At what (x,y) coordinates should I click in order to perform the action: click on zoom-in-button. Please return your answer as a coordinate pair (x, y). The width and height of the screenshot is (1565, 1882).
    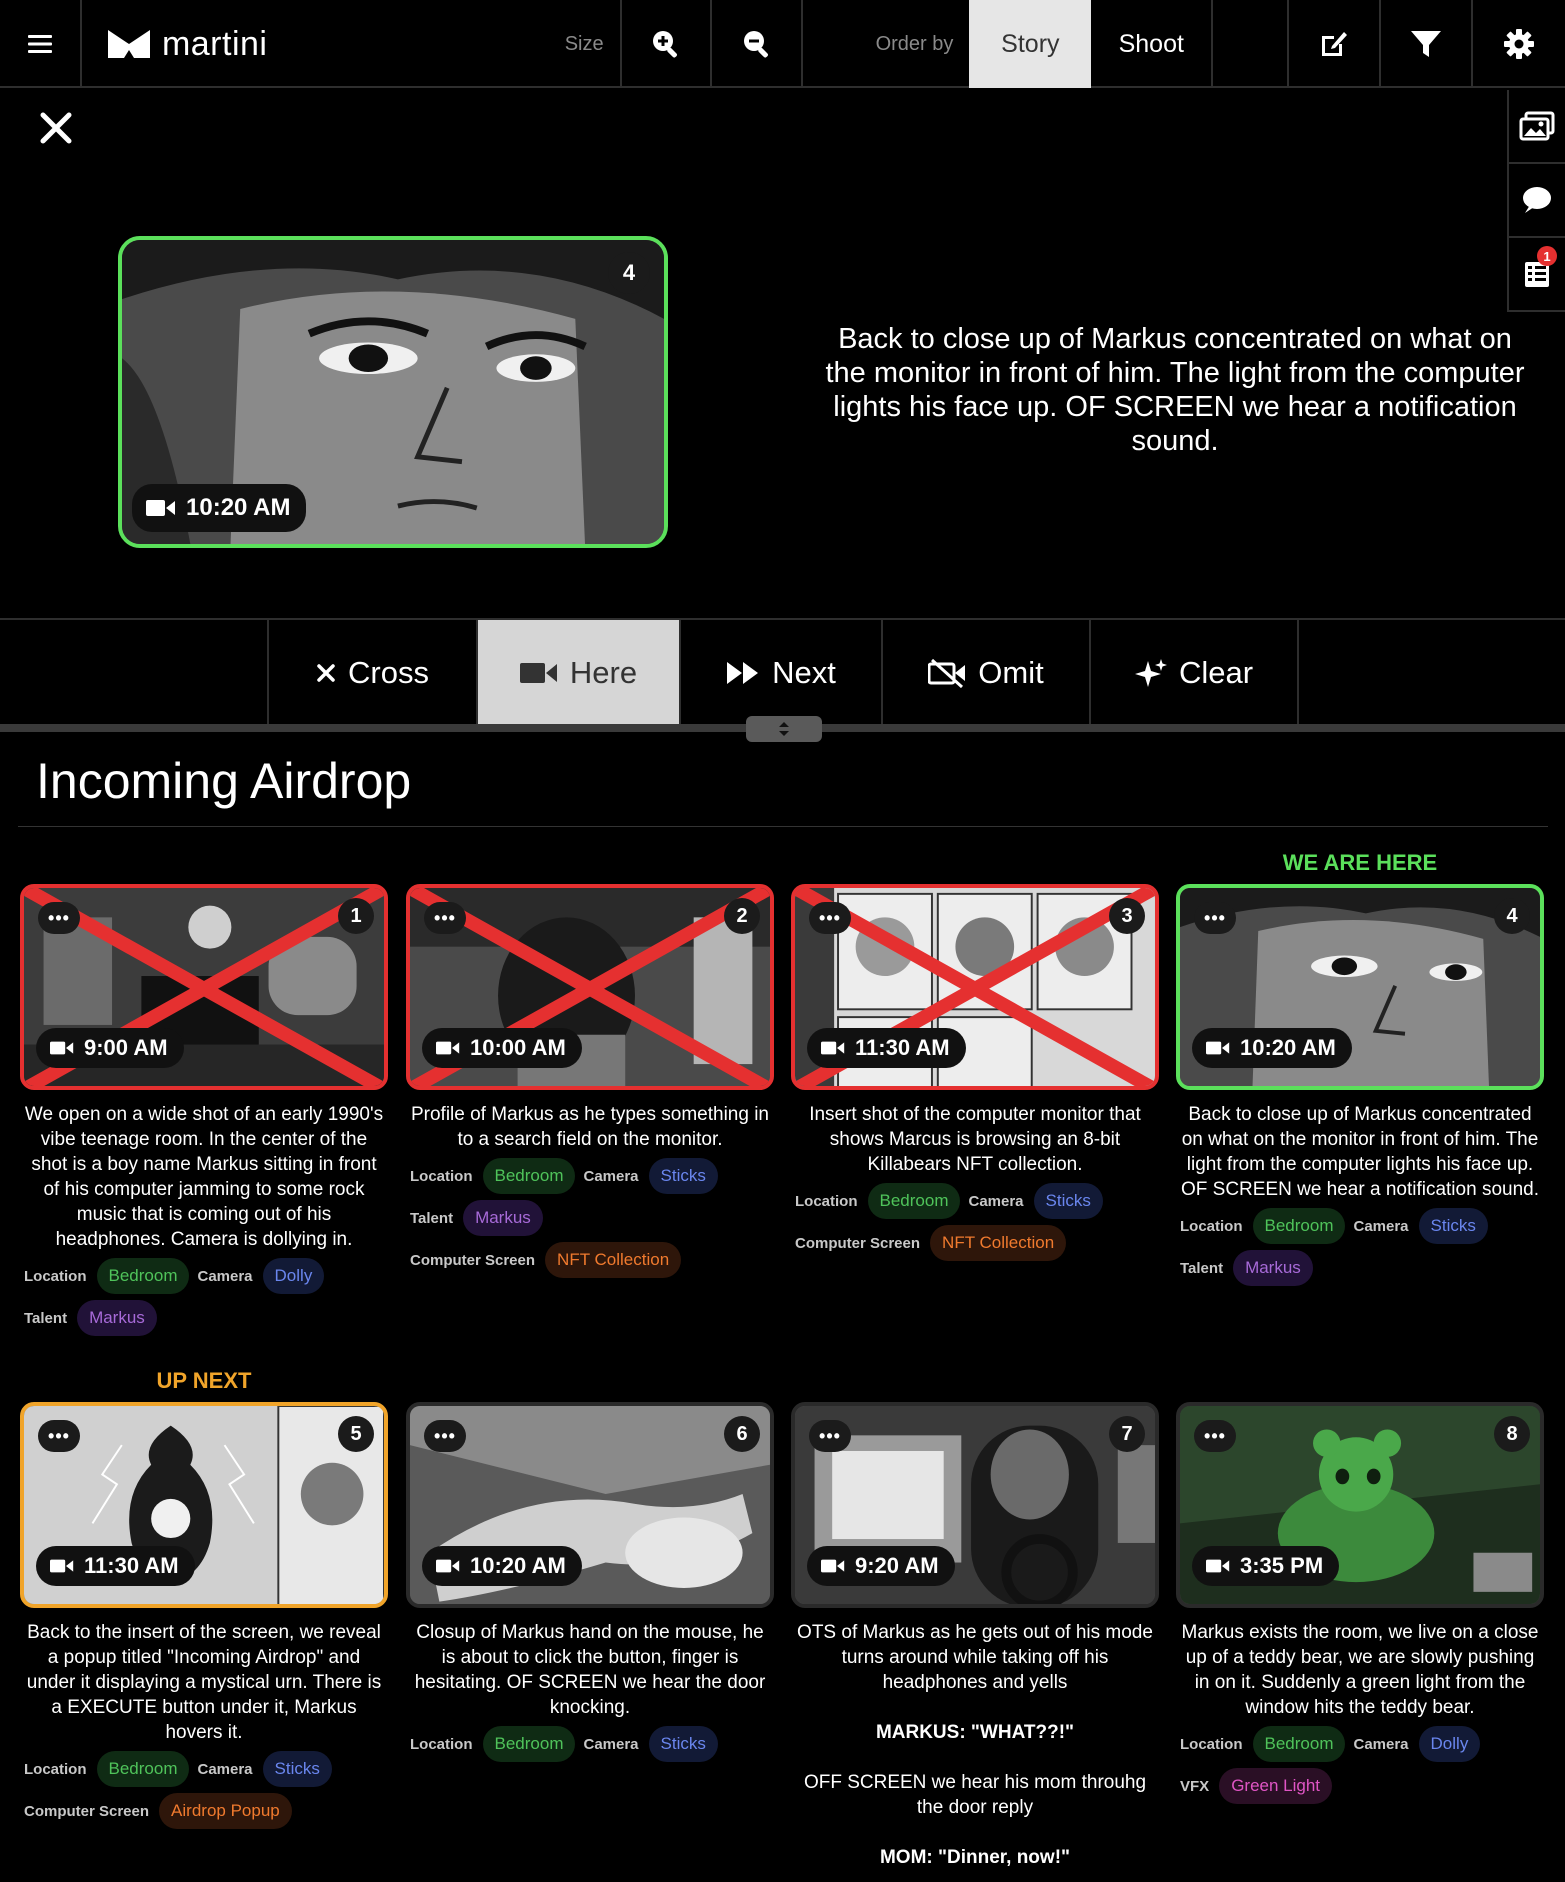
    Looking at the image, I should click on (665, 44).